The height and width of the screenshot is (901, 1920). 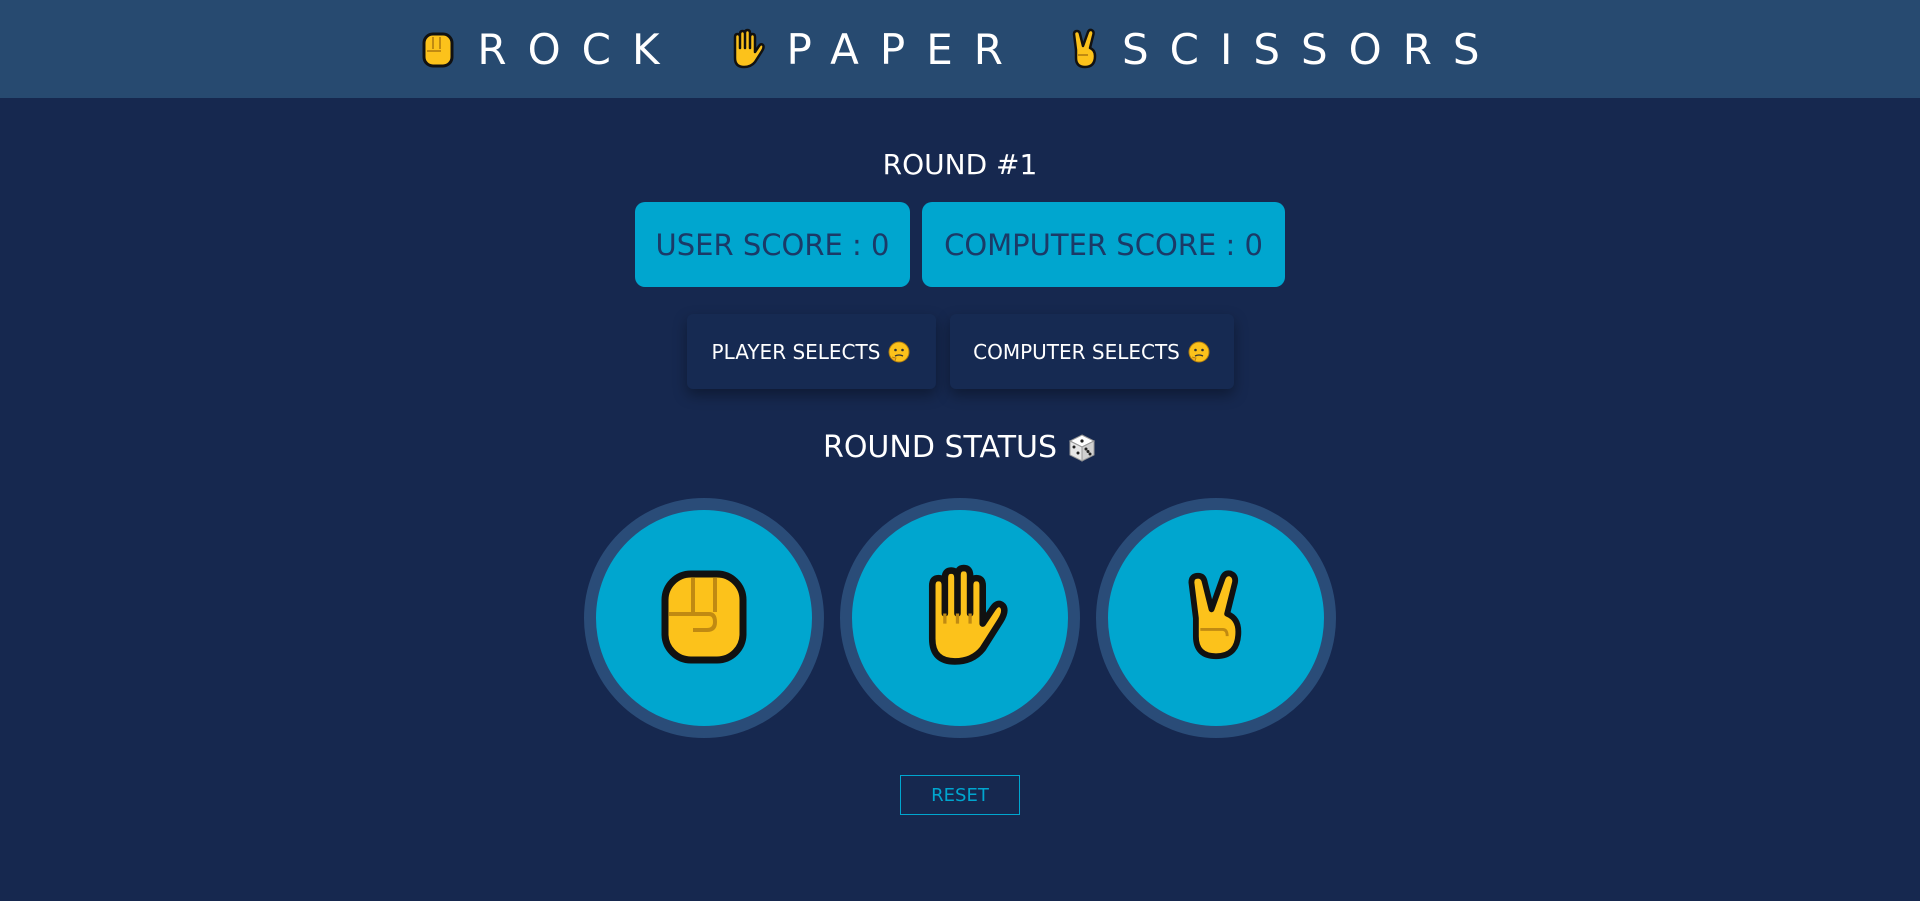 I want to click on computer-score: COMPUTER SCORE : 0, so click(x=1103, y=244).